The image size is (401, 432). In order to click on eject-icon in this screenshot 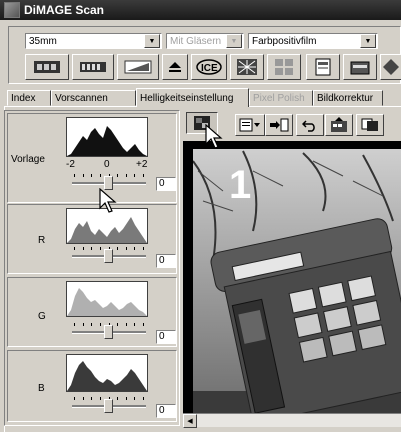, I will do `click(175, 67)`.